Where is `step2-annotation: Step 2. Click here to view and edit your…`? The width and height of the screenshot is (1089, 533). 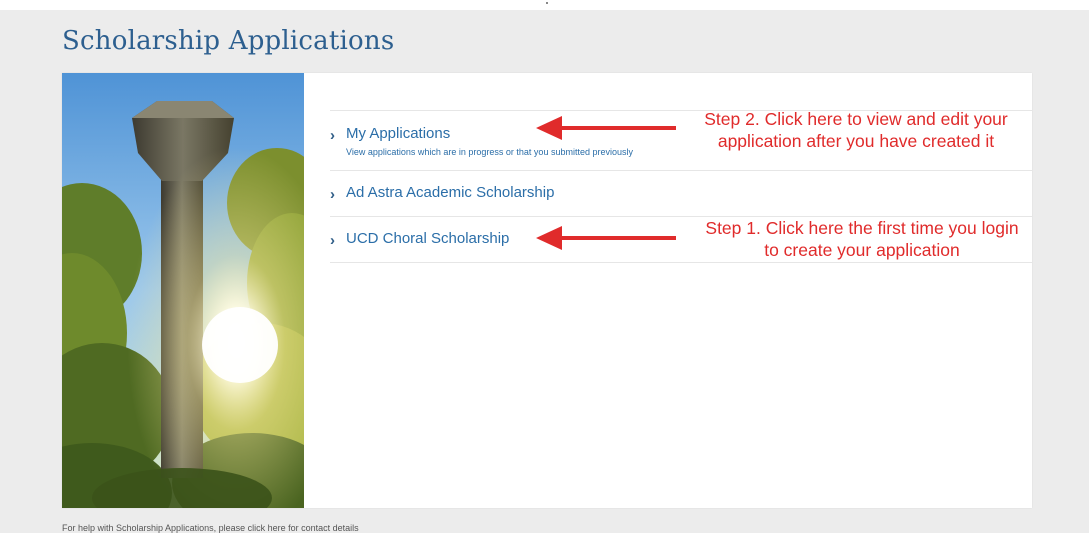
step2-annotation: Step 2. Click here to view and edit your… is located at coordinates (856, 130).